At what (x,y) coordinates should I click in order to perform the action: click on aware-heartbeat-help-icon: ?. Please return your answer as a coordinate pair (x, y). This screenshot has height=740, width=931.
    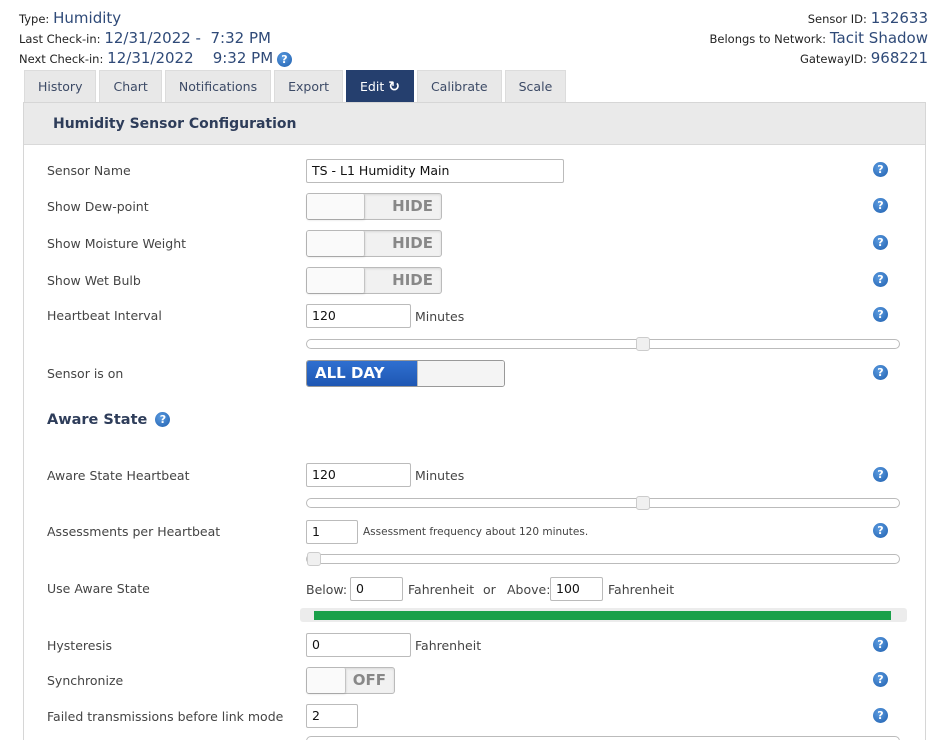
    Looking at the image, I should click on (880, 474).